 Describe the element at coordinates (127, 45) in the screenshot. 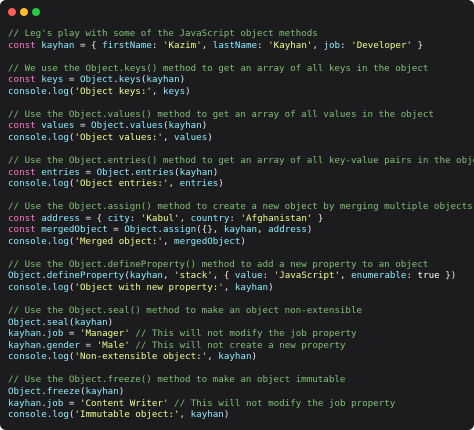

I see `code-token: firstName` at that location.